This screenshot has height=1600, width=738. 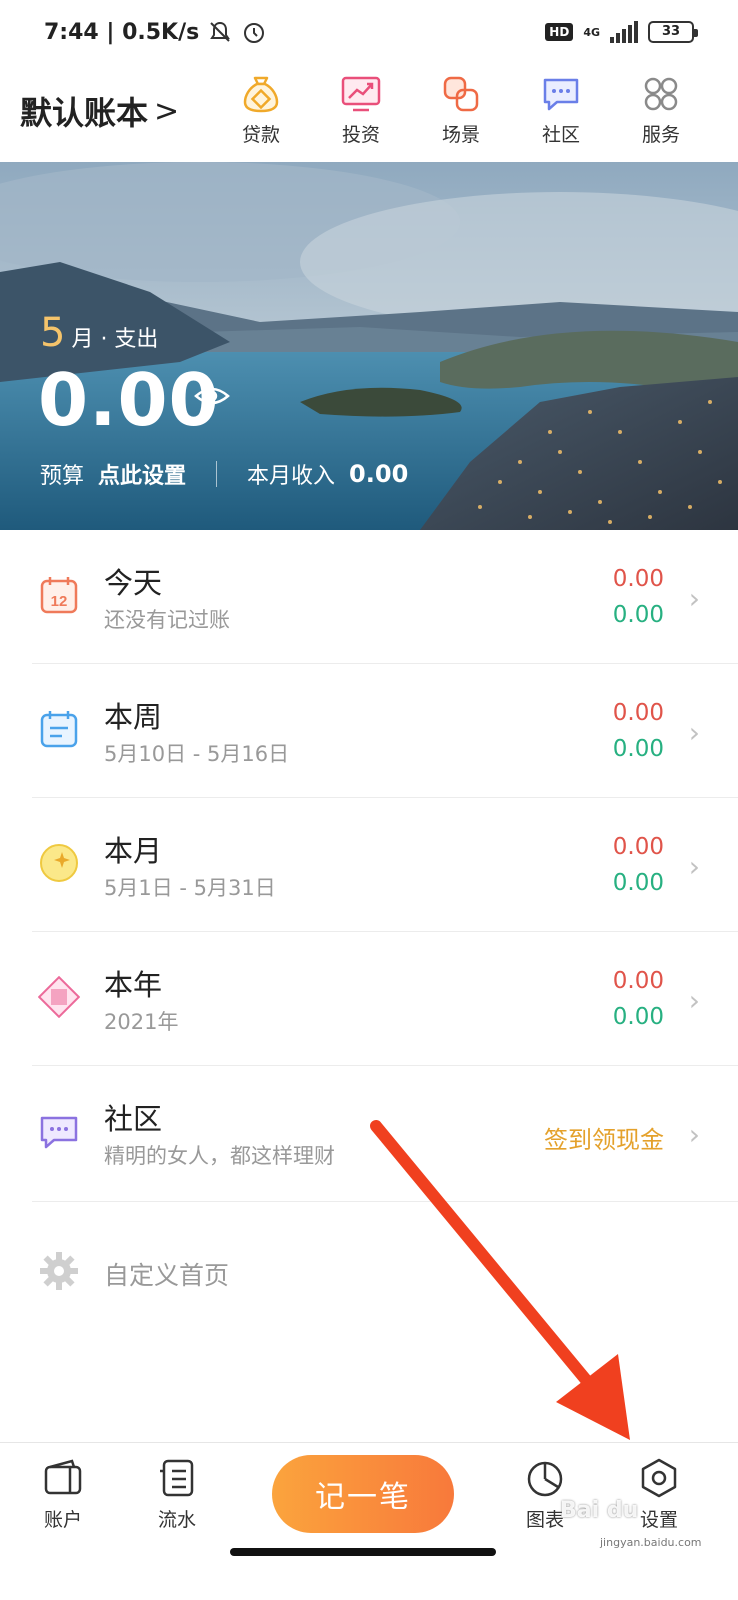 What do you see at coordinates (560, 135) in the screenshot?
I see `nav-community-label: 社区` at bounding box center [560, 135].